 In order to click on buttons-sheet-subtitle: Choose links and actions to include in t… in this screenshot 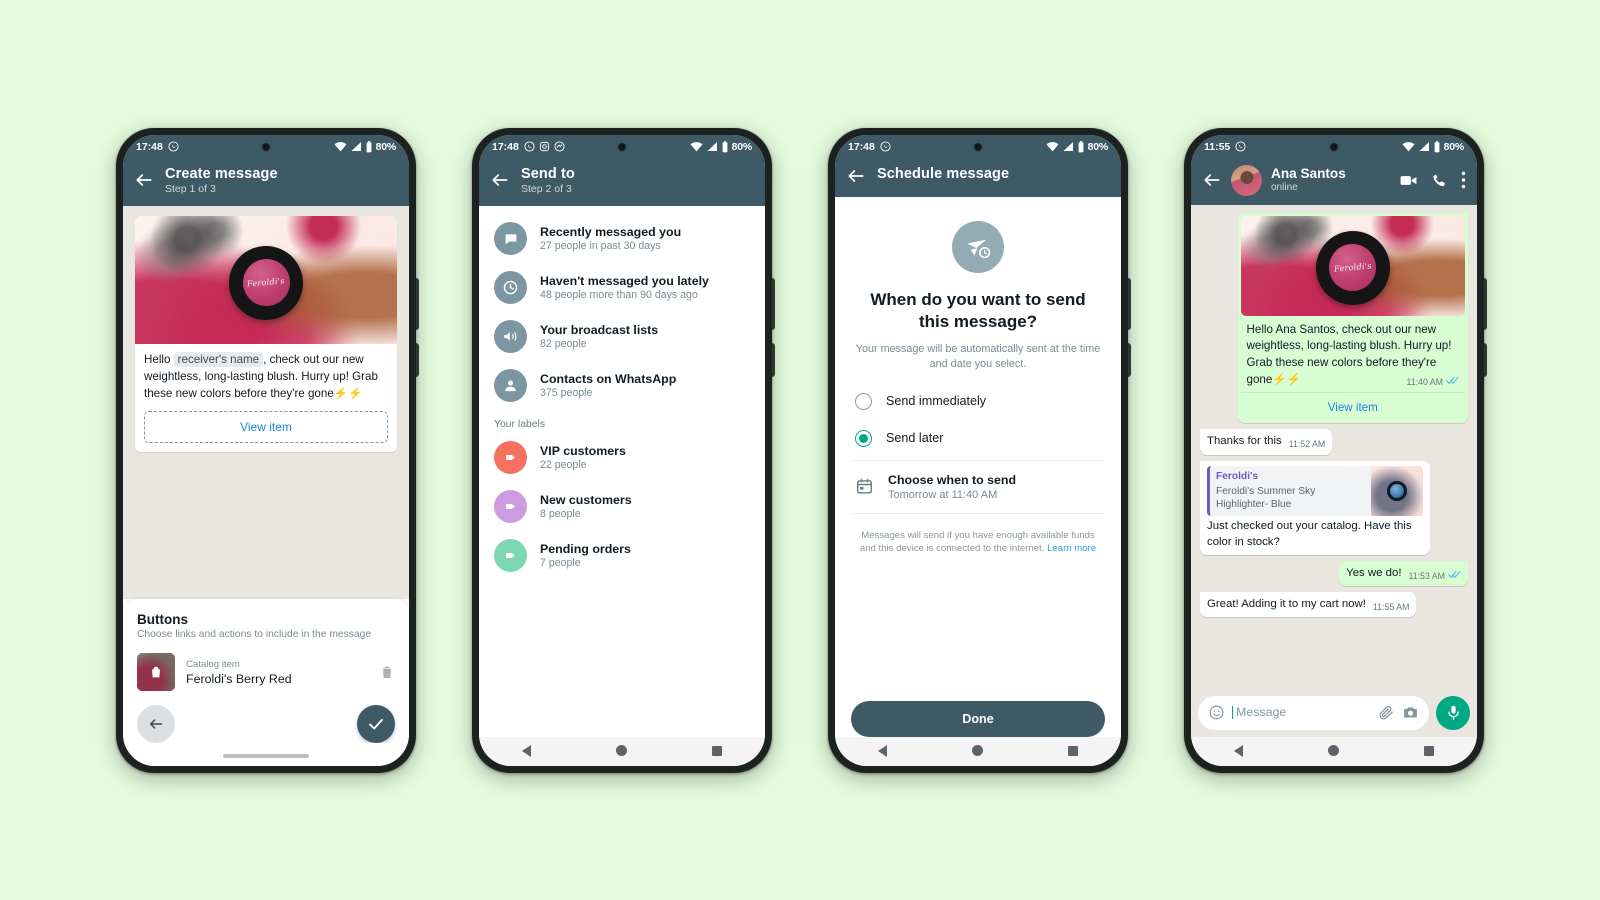, I will do `click(254, 634)`.